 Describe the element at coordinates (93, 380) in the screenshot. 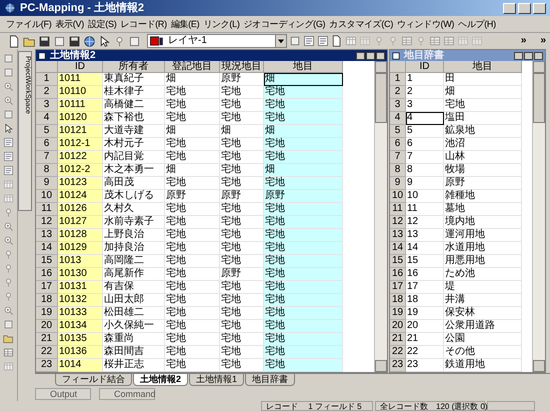

I see `sheet-tab: フィールド結合` at that location.